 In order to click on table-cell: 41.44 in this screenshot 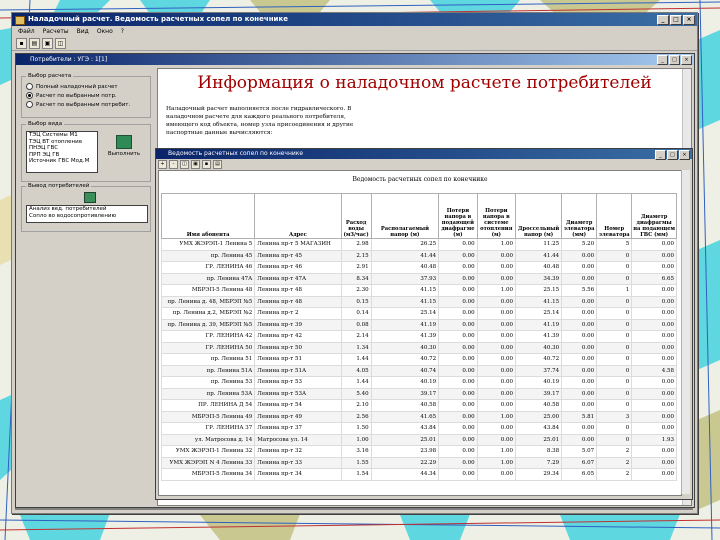, I will do `click(405, 255)`.